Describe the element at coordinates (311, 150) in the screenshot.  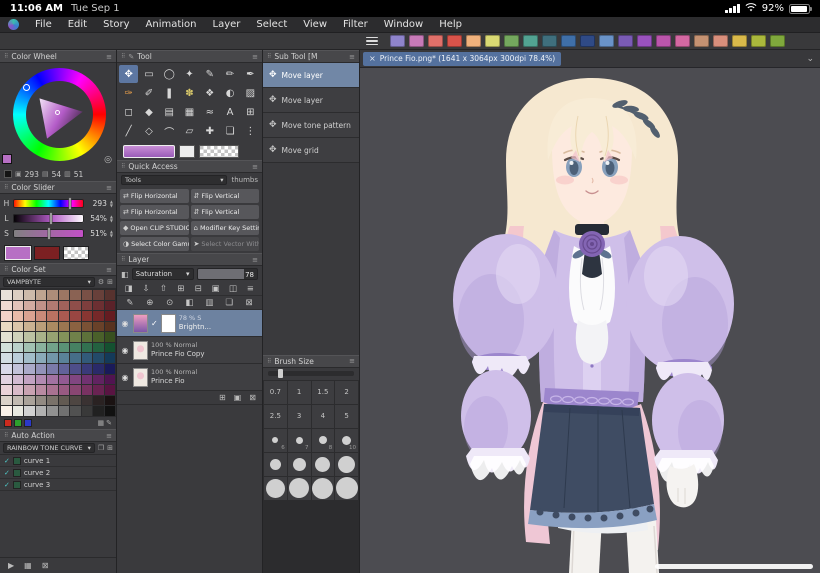
I see `subtool-item: ✥ Move grid` at that location.